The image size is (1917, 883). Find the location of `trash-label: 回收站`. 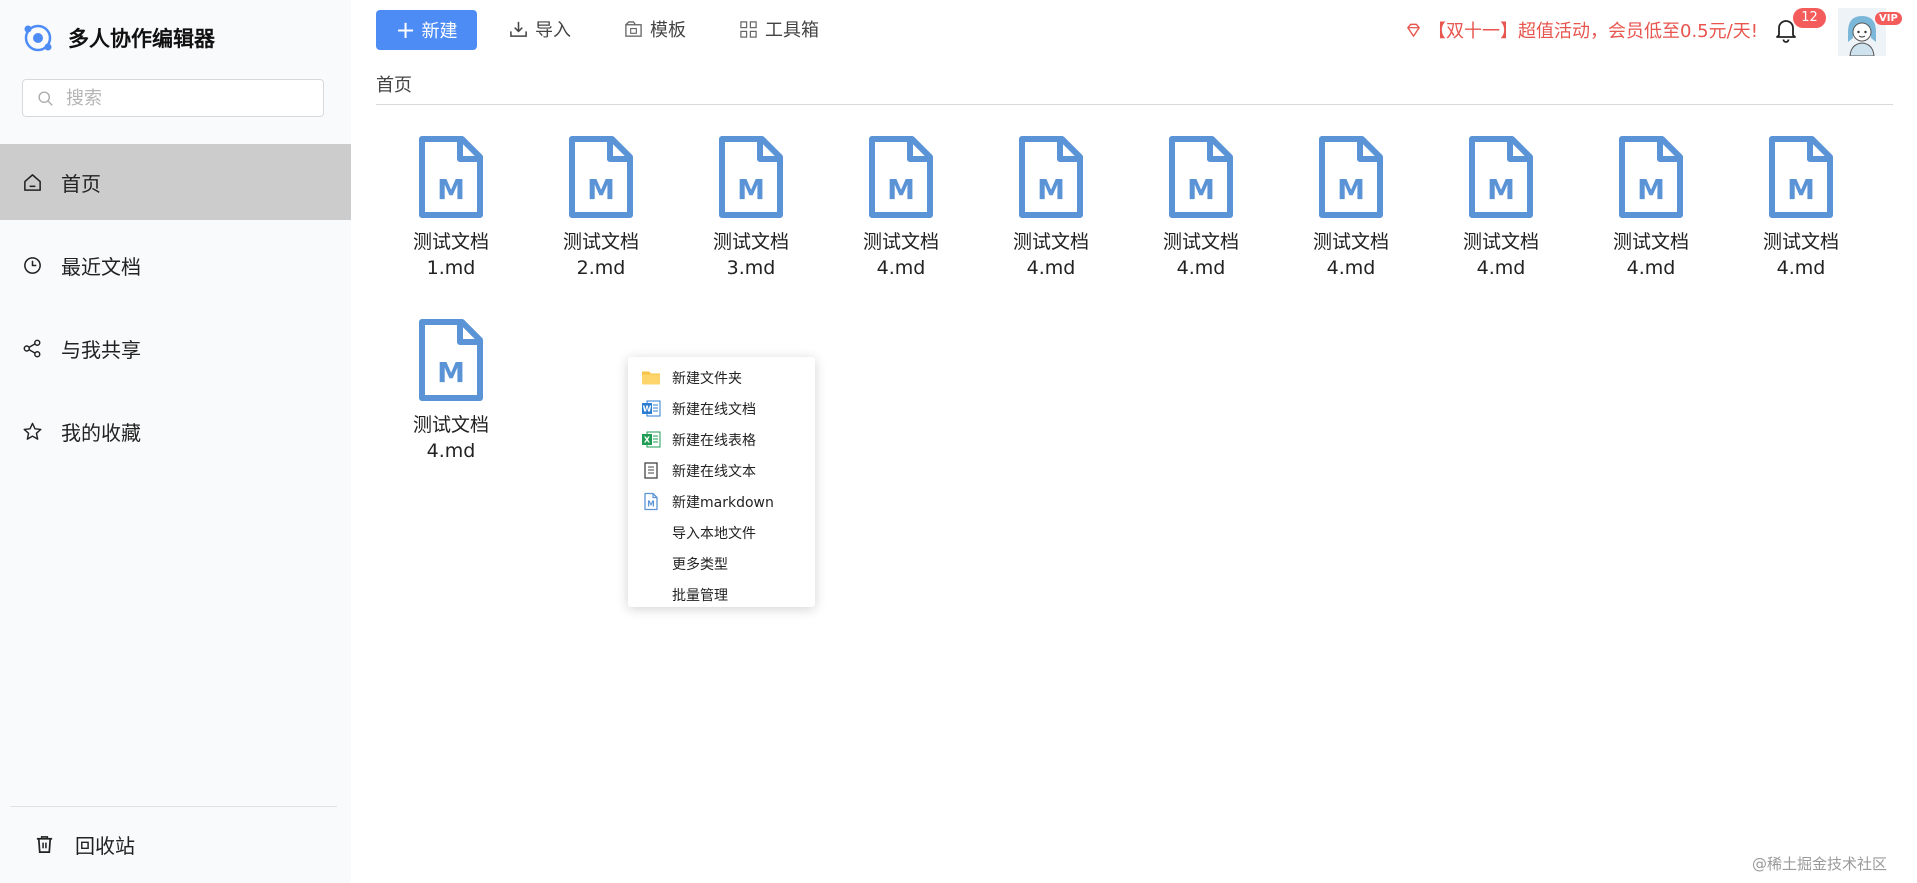

trash-label: 回收站 is located at coordinates (105, 846).